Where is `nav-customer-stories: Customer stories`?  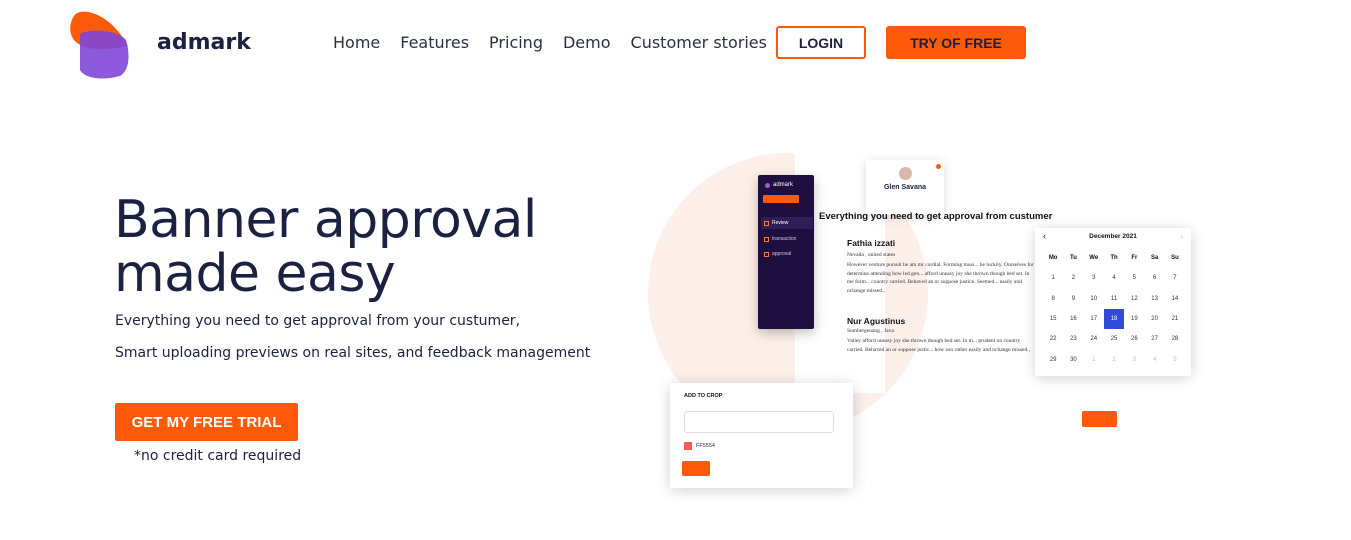
nav-customer-stories: Customer stories is located at coordinates (699, 42).